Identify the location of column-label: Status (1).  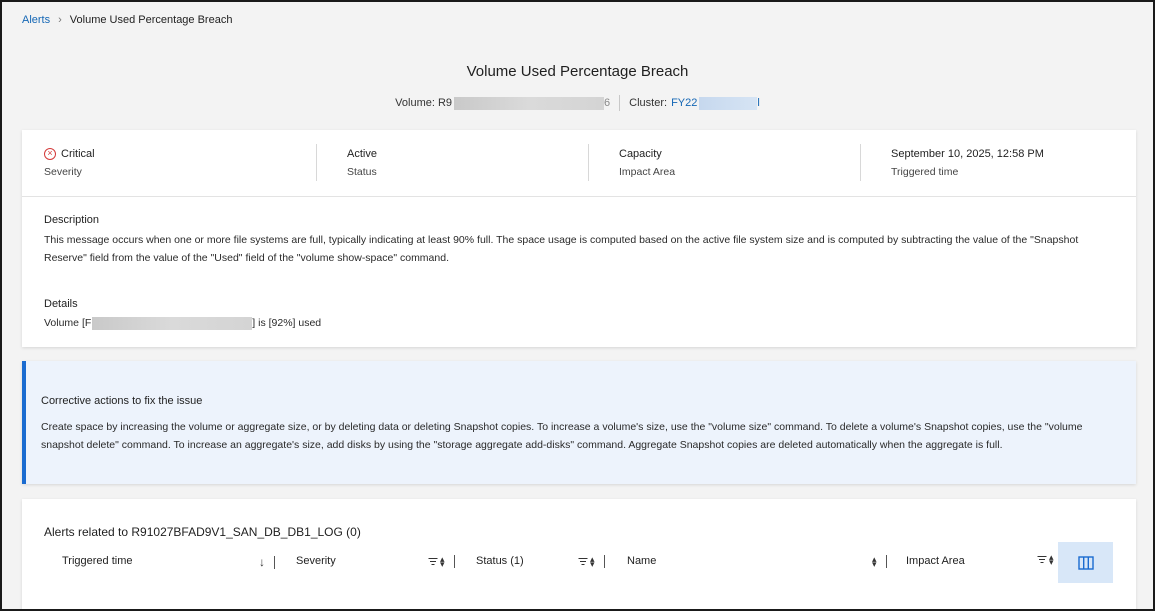
(500, 561).